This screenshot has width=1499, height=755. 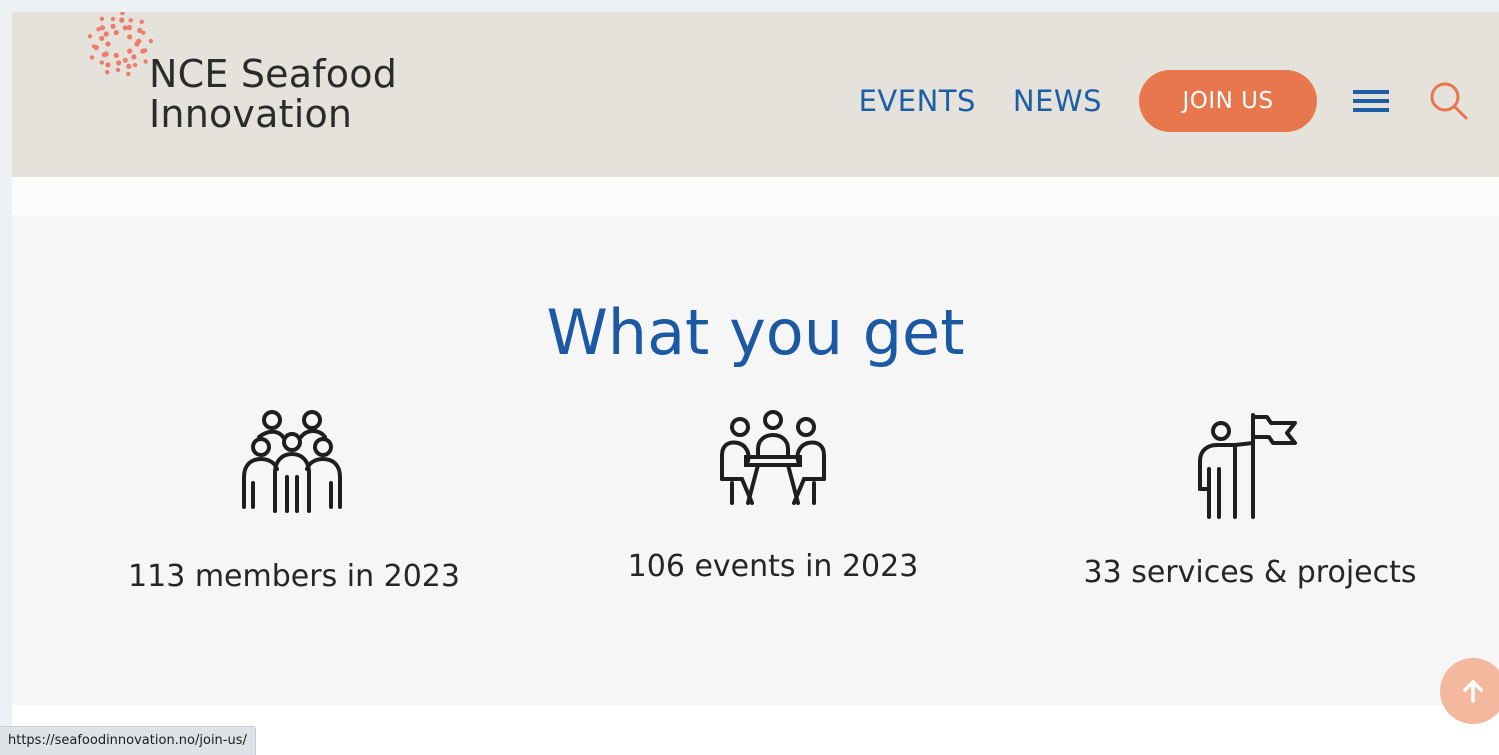 I want to click on back-to-top-button, so click(x=1469, y=691).